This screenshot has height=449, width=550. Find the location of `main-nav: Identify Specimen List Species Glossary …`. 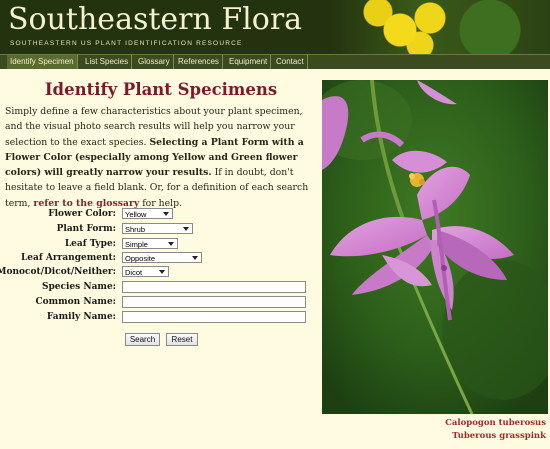

main-nav: Identify Specimen List Species Glossary … is located at coordinates (275, 61).